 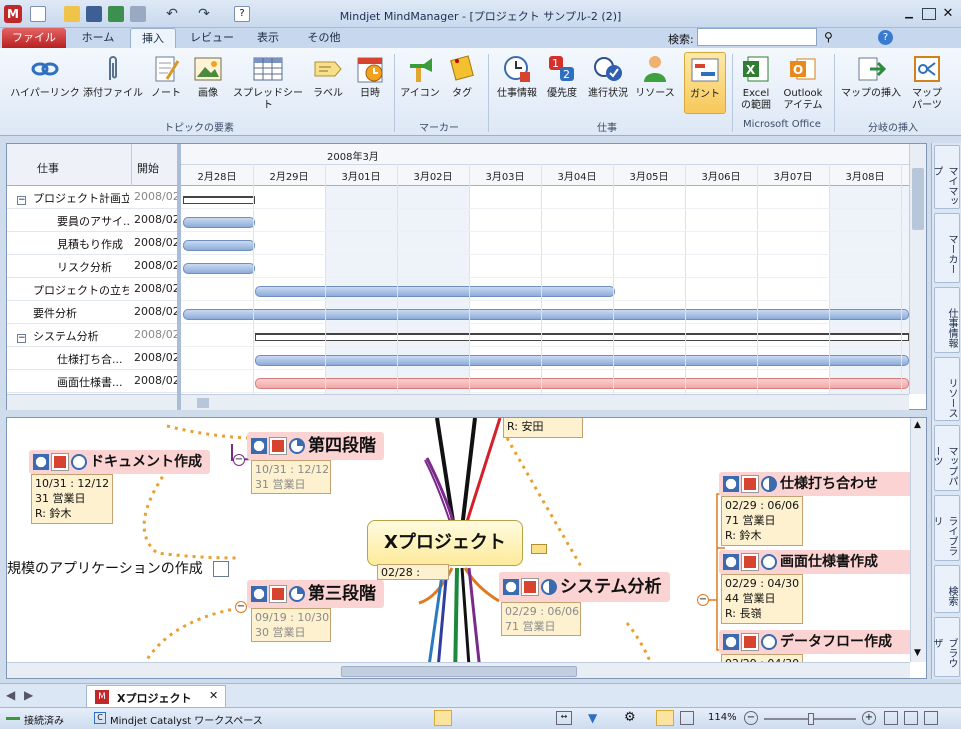 I want to click on close-button: ✕, so click(x=948, y=13).